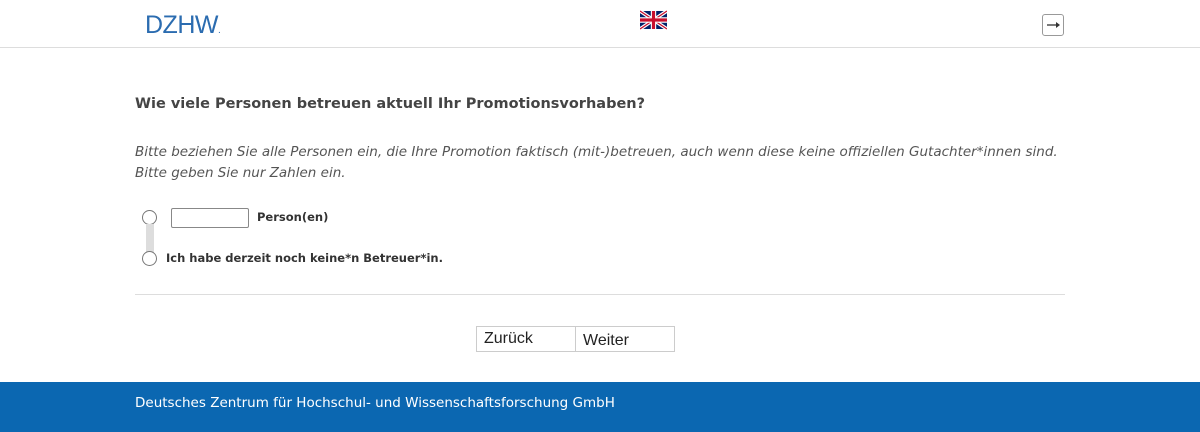 The width and height of the screenshot is (1200, 432). I want to click on header-bar: DZHW., so click(600, 24).